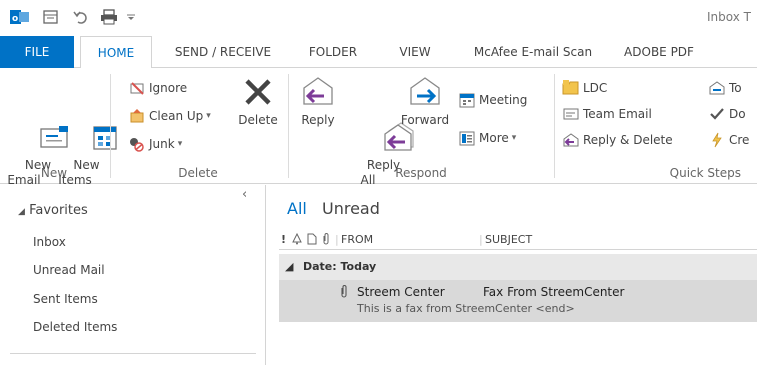 This screenshot has height=365, width=757. Describe the element at coordinates (425, 92) in the screenshot. I see `forward-icon` at that location.